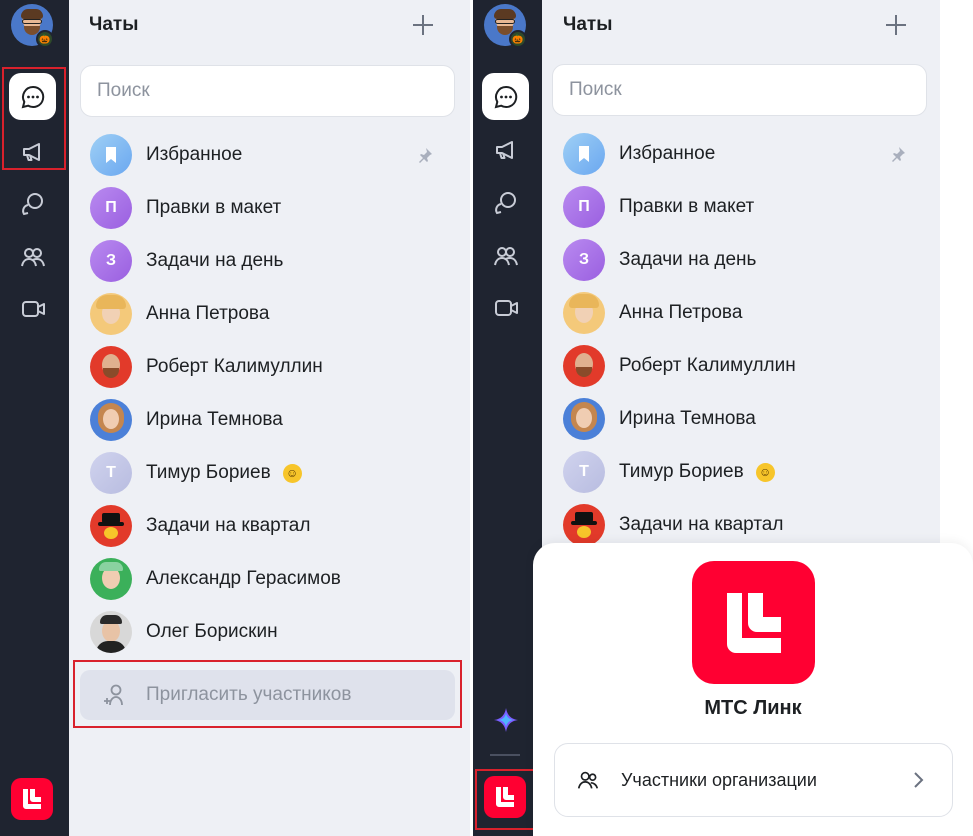  What do you see at coordinates (507, 799) in the screenshot?
I see `logo-highlight-box` at bounding box center [507, 799].